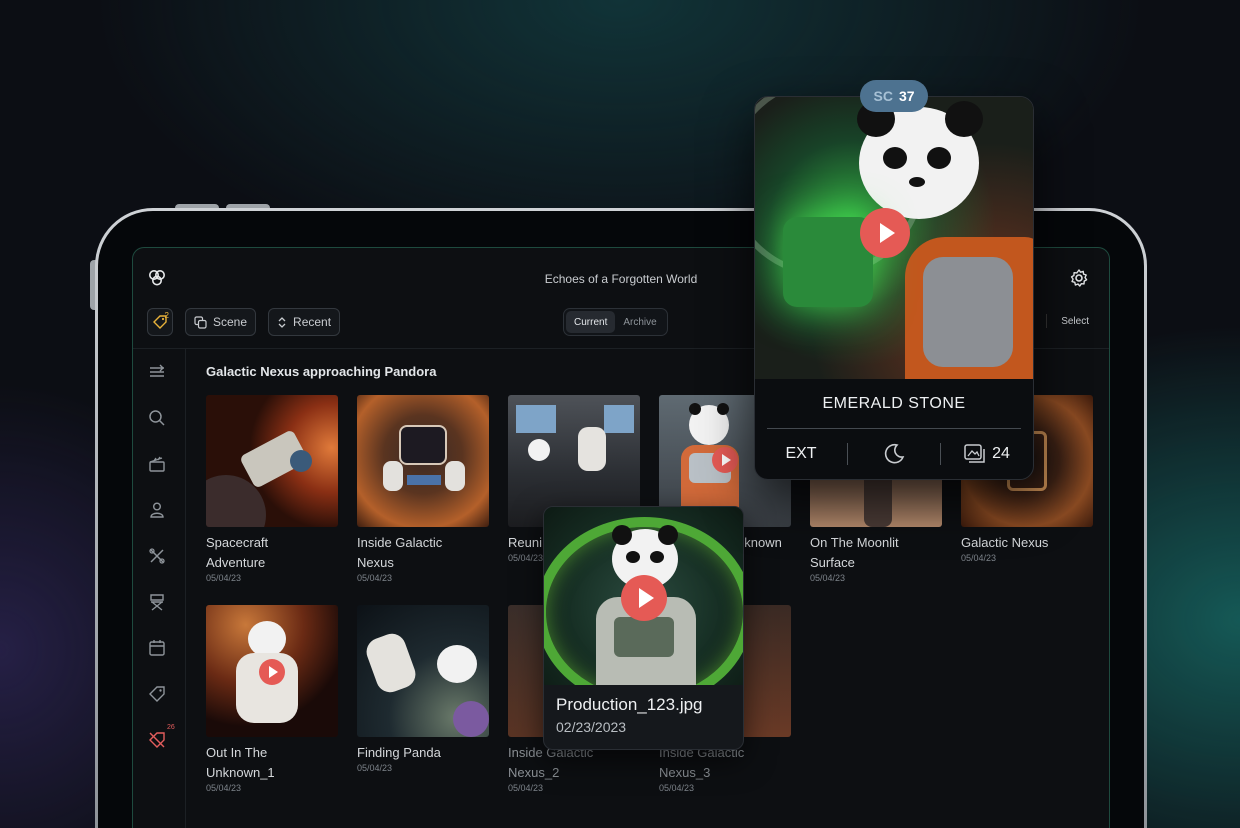  I want to click on calendar-icon, so click(157, 648).